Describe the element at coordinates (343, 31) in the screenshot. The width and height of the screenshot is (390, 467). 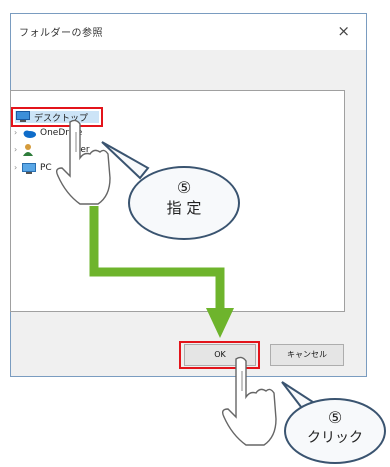
I see `close-icon: ×` at that location.